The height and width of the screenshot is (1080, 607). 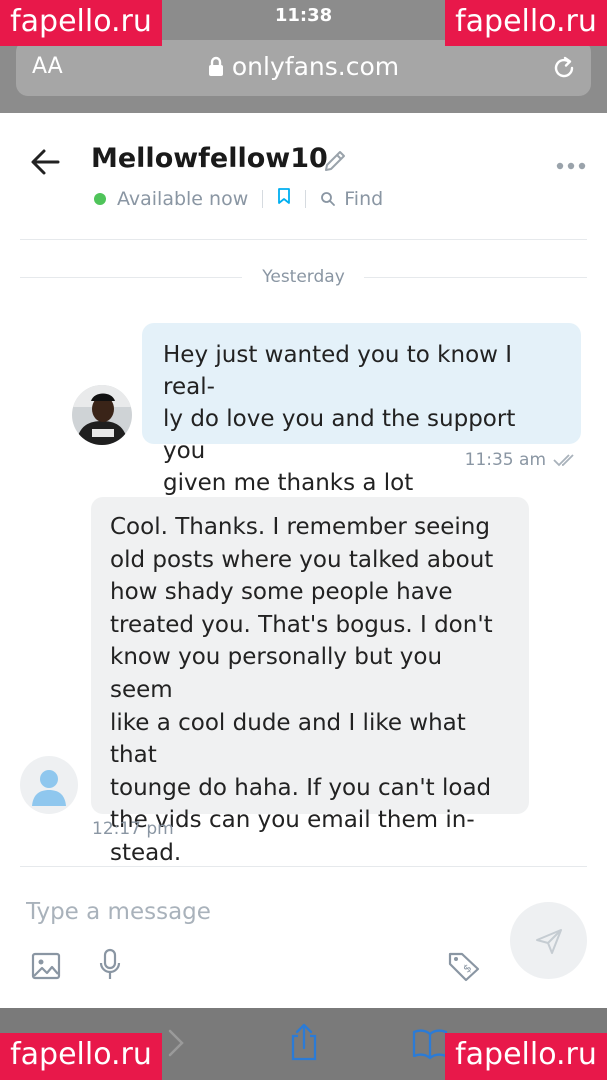 What do you see at coordinates (430, 1046) in the screenshot?
I see `bookmarks-icon` at bounding box center [430, 1046].